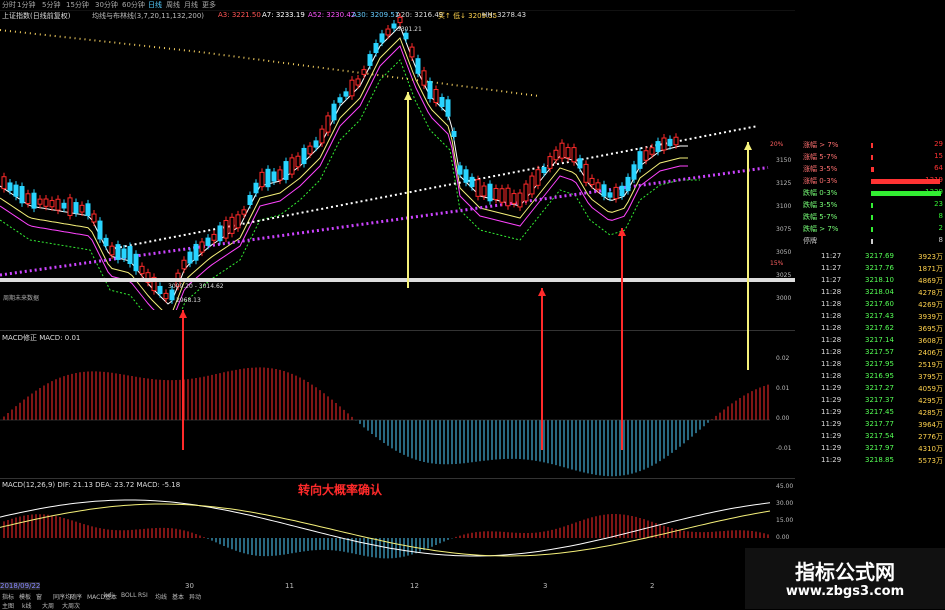  What do you see at coordinates (51, 5) in the screenshot?
I see `tab-5min: 5分钟` at bounding box center [51, 5].